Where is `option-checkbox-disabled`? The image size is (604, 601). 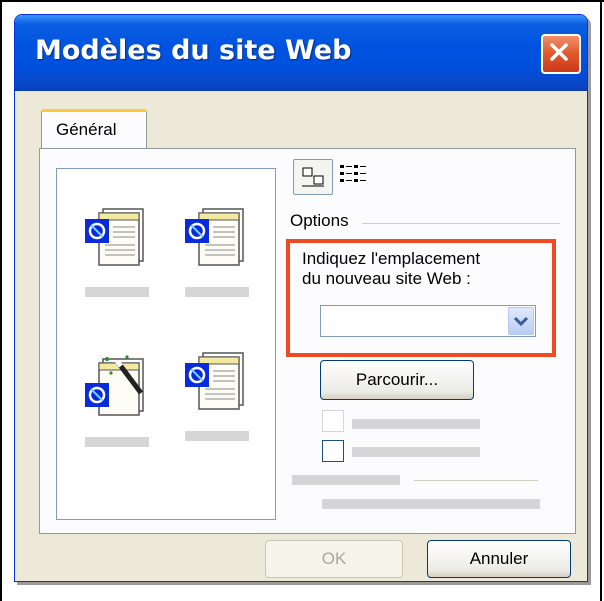 option-checkbox-disabled is located at coordinates (333, 421).